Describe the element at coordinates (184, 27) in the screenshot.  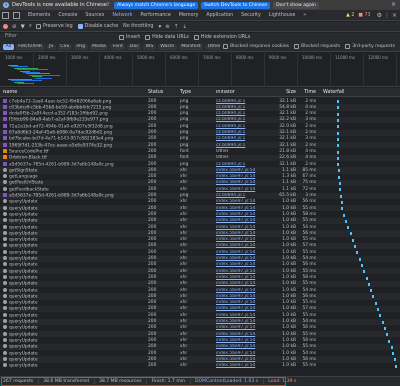
I see `download-icon: ⇣` at that location.